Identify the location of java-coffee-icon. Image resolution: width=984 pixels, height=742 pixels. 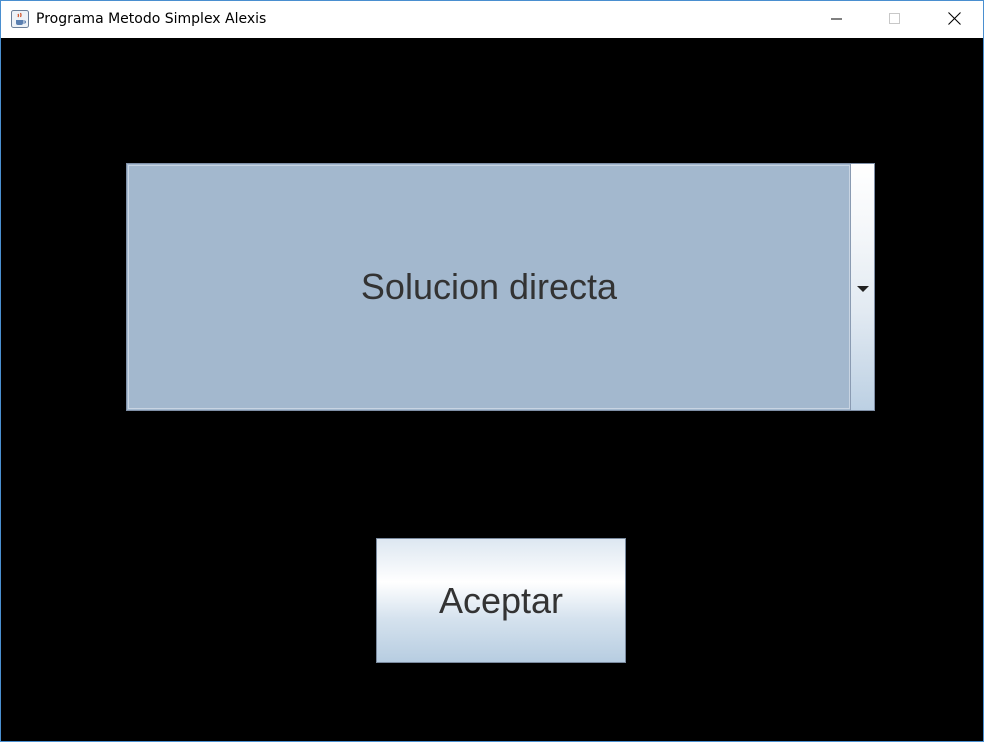
(20, 19).